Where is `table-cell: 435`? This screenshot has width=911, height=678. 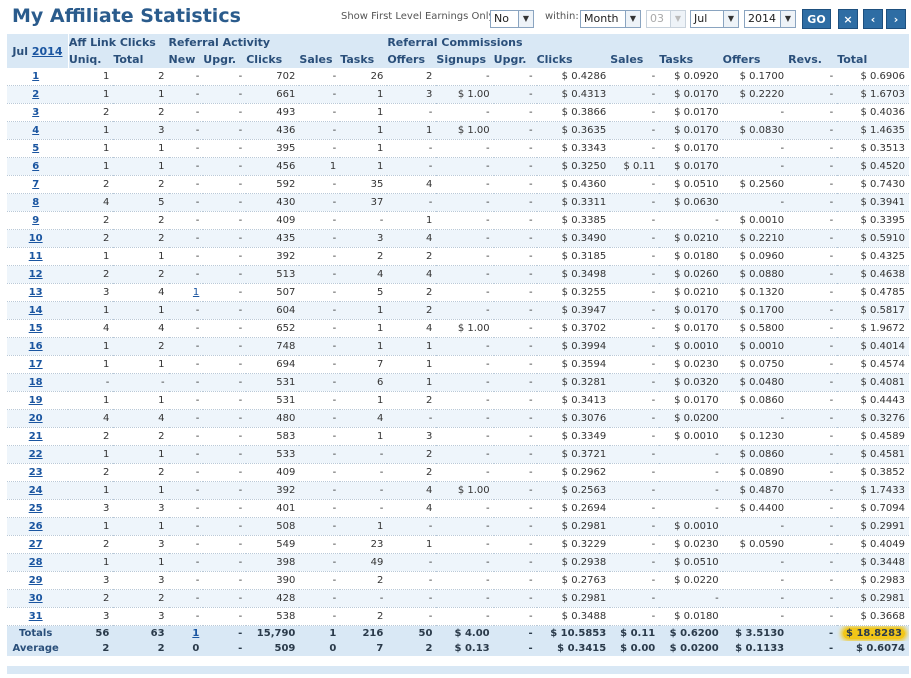 table-cell: 435 is located at coordinates (273, 238).